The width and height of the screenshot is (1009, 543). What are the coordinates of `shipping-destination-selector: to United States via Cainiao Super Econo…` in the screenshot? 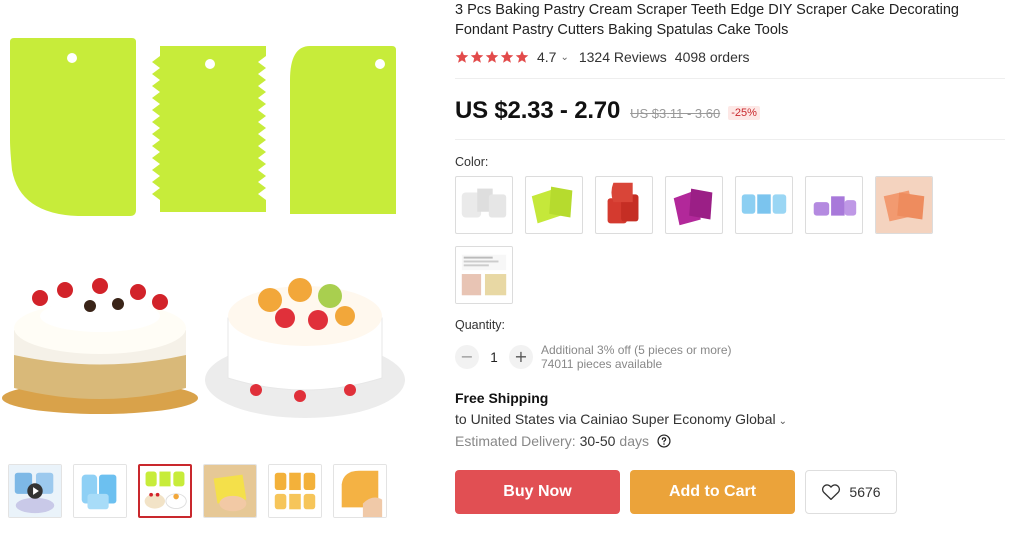 It's located at (732, 419).